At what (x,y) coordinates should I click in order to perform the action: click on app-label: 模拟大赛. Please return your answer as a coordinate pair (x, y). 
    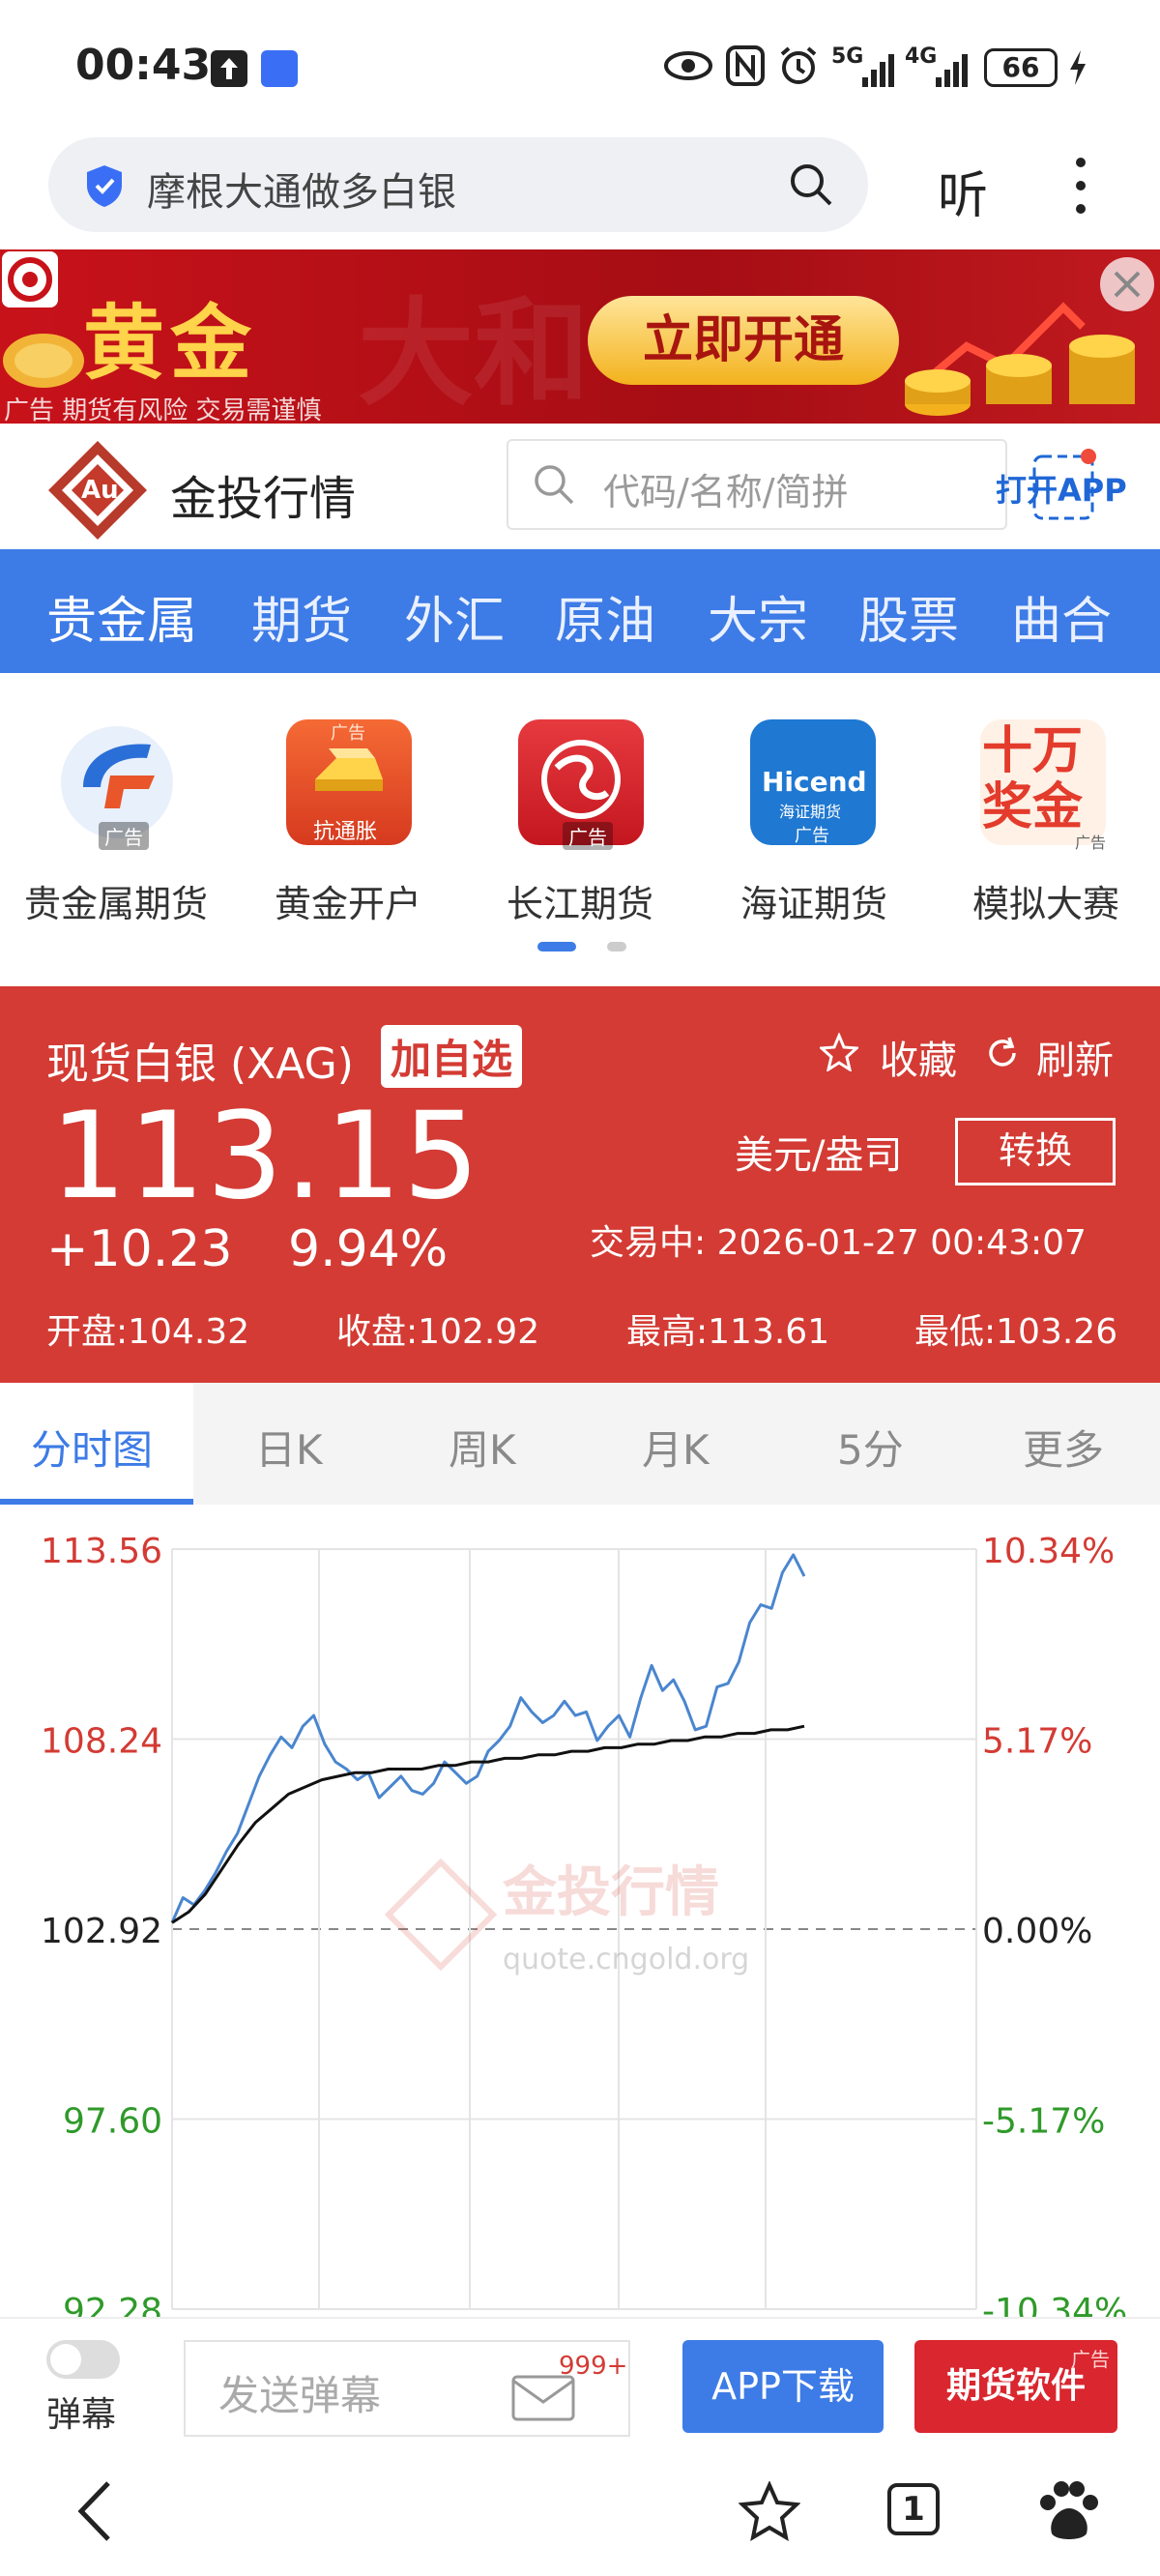
    Looking at the image, I should click on (1046, 904).